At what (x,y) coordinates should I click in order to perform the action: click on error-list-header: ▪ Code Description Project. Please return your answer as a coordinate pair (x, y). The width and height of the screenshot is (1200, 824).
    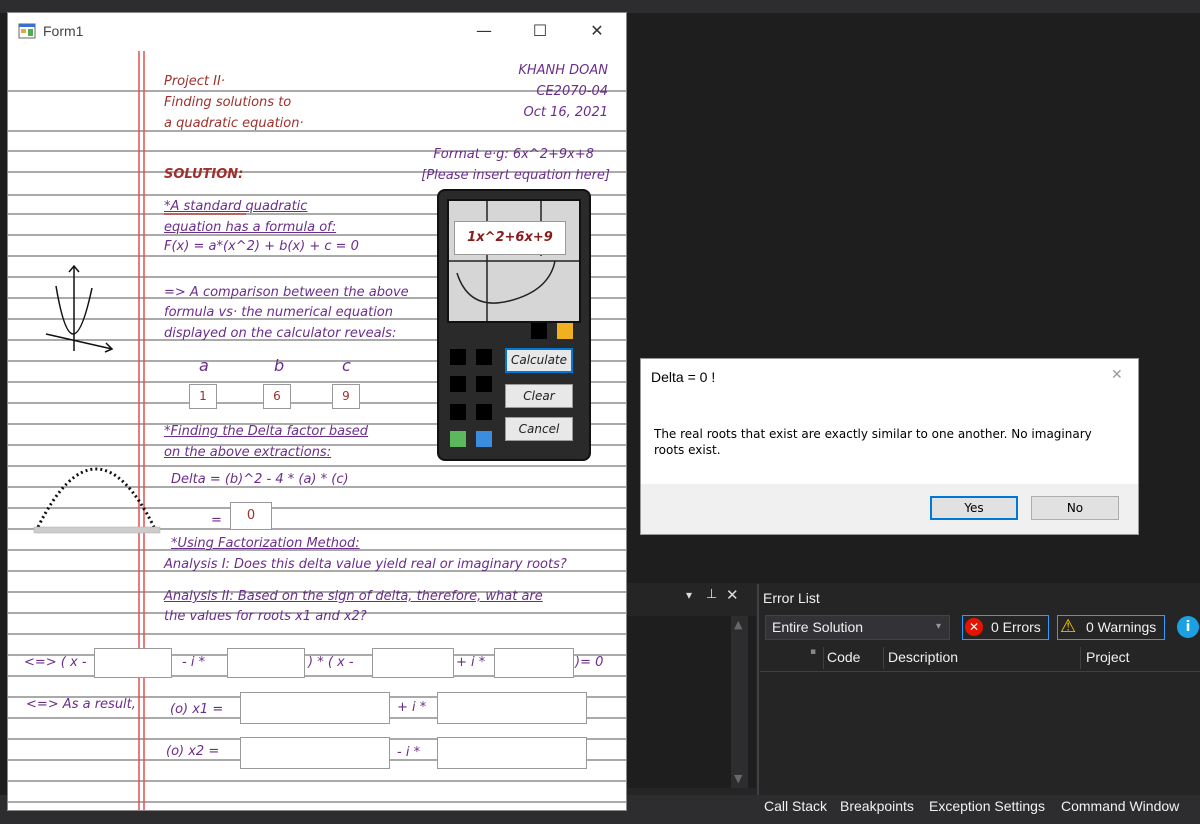
    Looking at the image, I should click on (980, 658).